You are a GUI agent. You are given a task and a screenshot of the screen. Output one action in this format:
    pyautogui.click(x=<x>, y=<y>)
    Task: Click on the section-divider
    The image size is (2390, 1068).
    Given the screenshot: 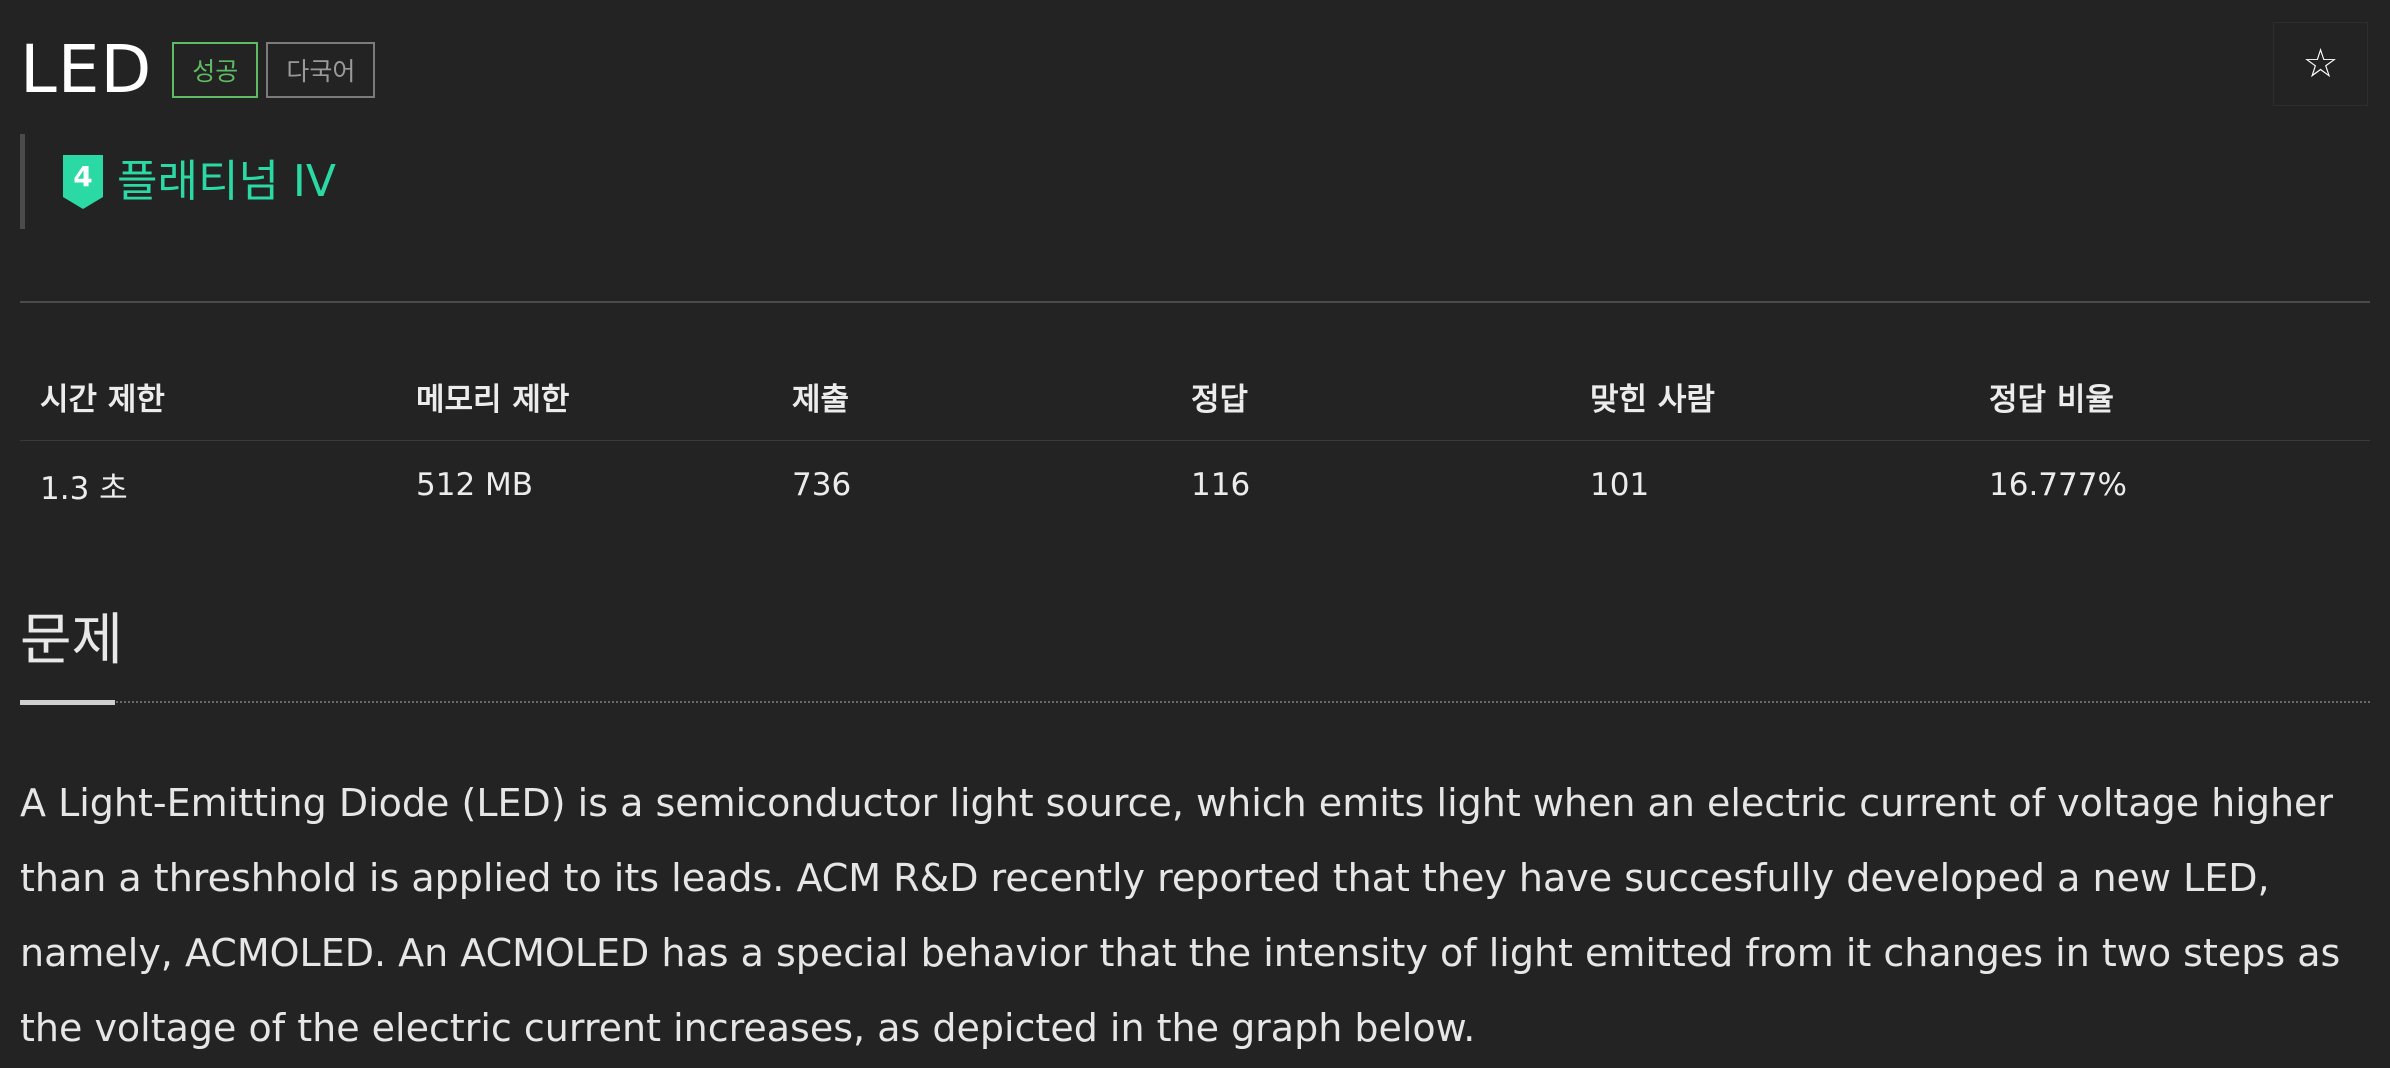 What is the action you would take?
    pyautogui.click(x=1195, y=702)
    